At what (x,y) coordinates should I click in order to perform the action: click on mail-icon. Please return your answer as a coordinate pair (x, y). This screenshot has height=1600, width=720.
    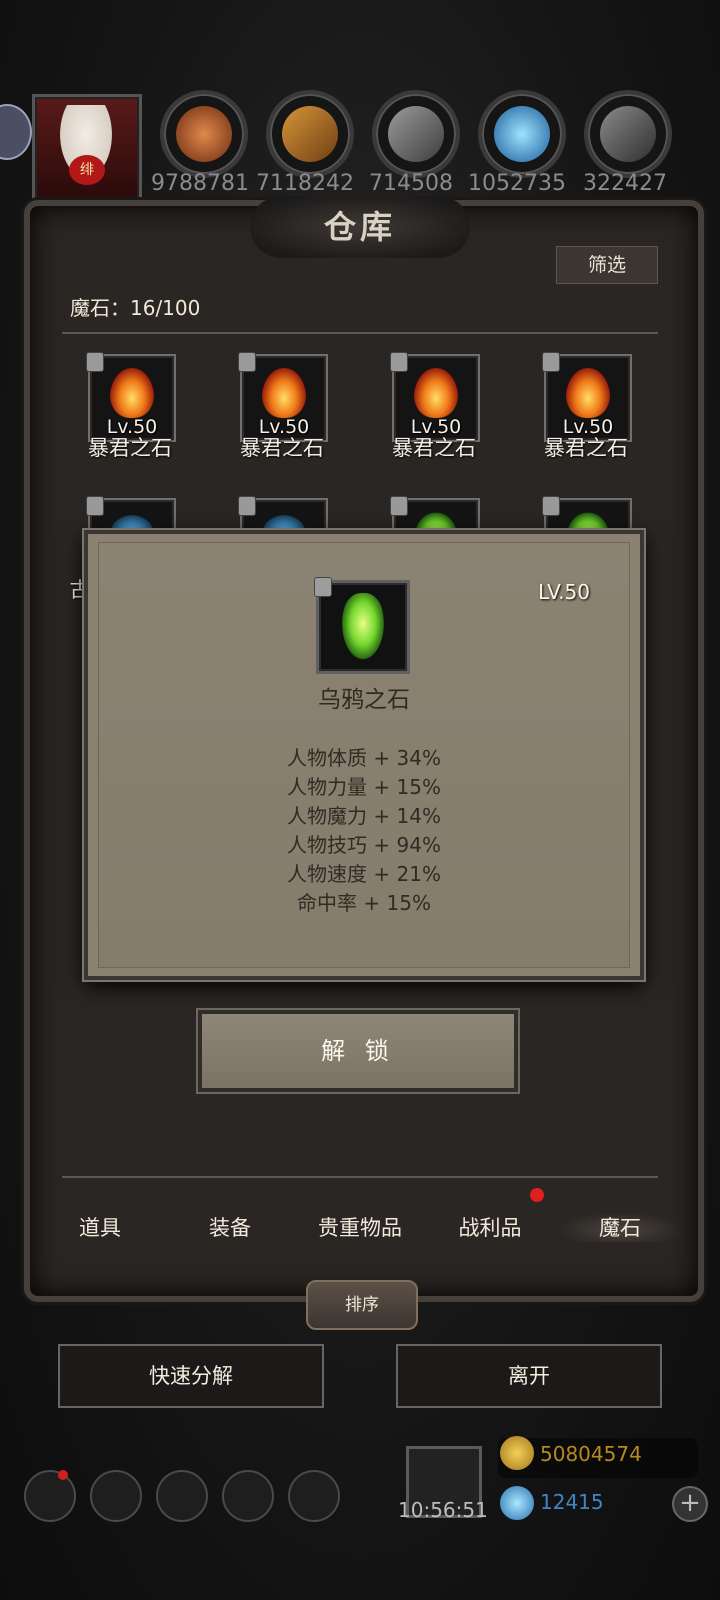
    Looking at the image, I should click on (248, 1496).